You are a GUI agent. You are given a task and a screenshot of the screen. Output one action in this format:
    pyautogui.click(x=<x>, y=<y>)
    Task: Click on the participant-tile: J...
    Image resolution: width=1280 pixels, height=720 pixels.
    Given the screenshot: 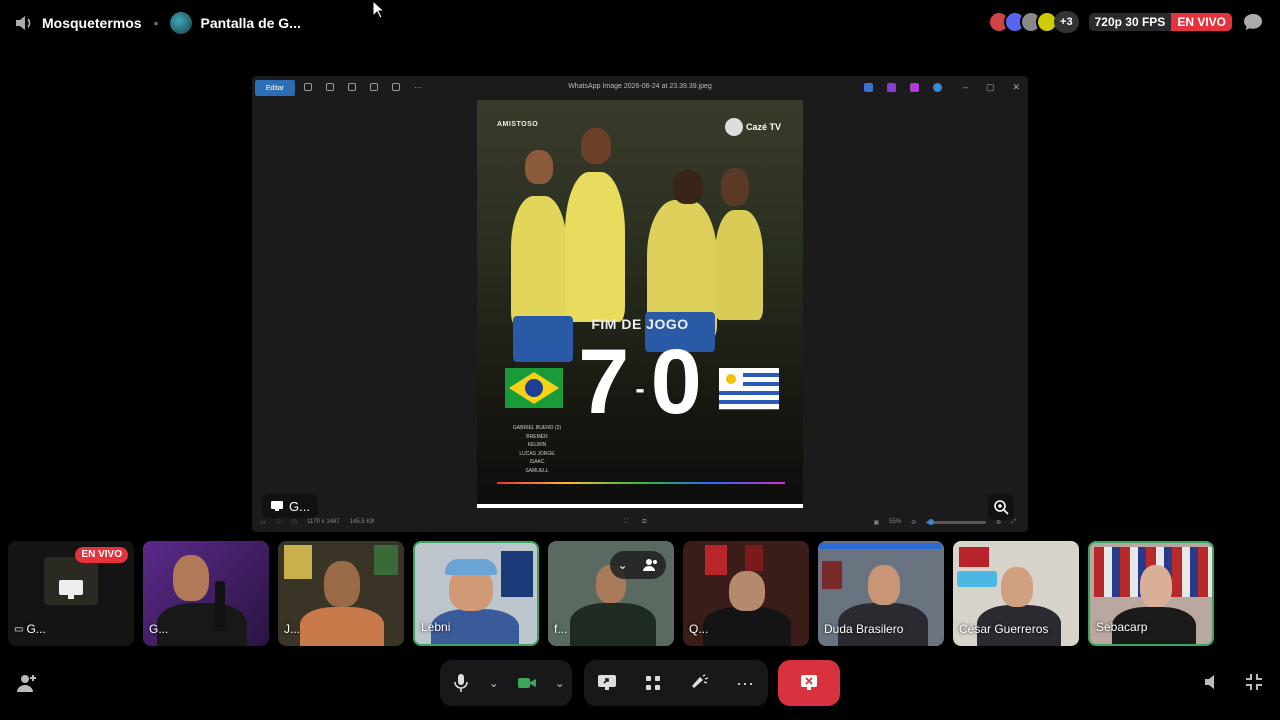 What is the action you would take?
    pyautogui.click(x=341, y=593)
    